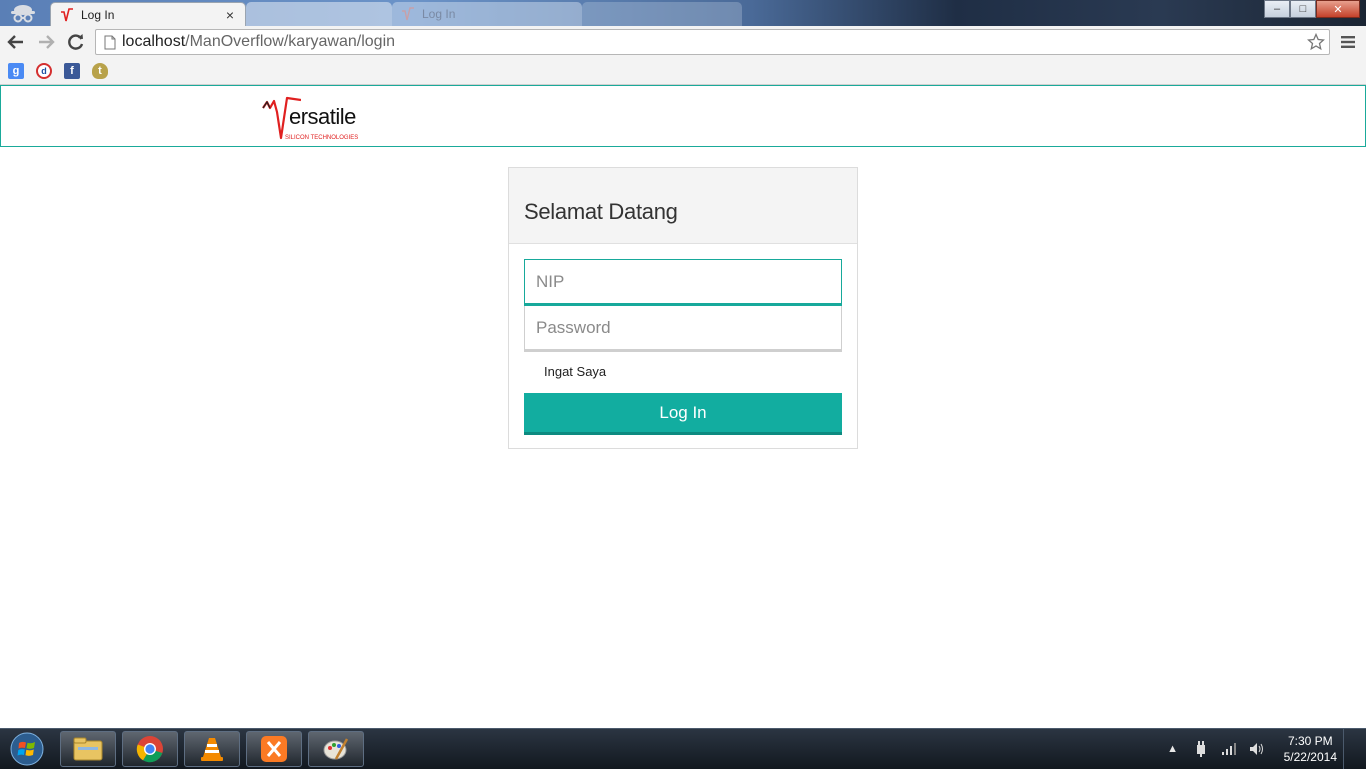 This screenshot has height=769, width=1366. Describe the element at coordinates (683, 116) in the screenshot. I see `site-header: ersatile SILICON TECHNOLOGIES` at that location.